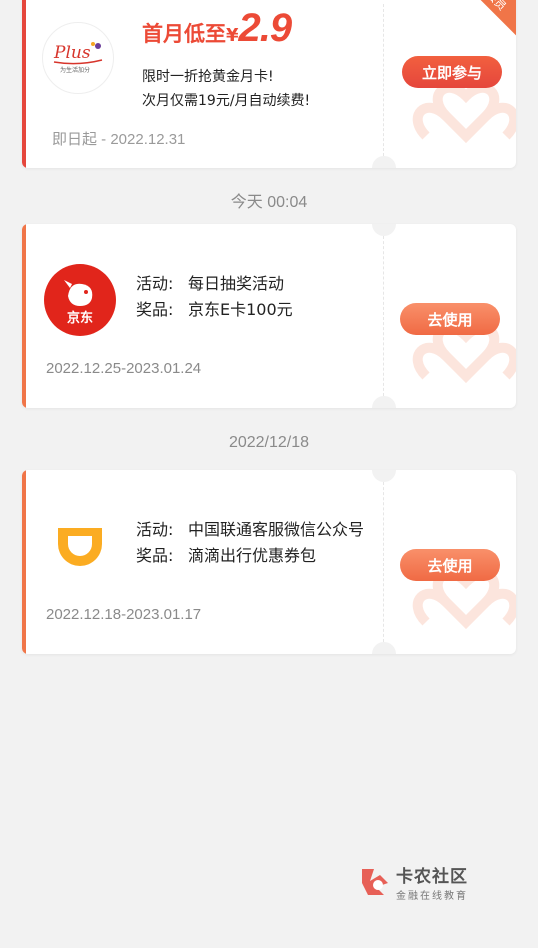  Describe the element at coordinates (80, 547) in the screenshot. I see `didi-logo-icon` at that location.